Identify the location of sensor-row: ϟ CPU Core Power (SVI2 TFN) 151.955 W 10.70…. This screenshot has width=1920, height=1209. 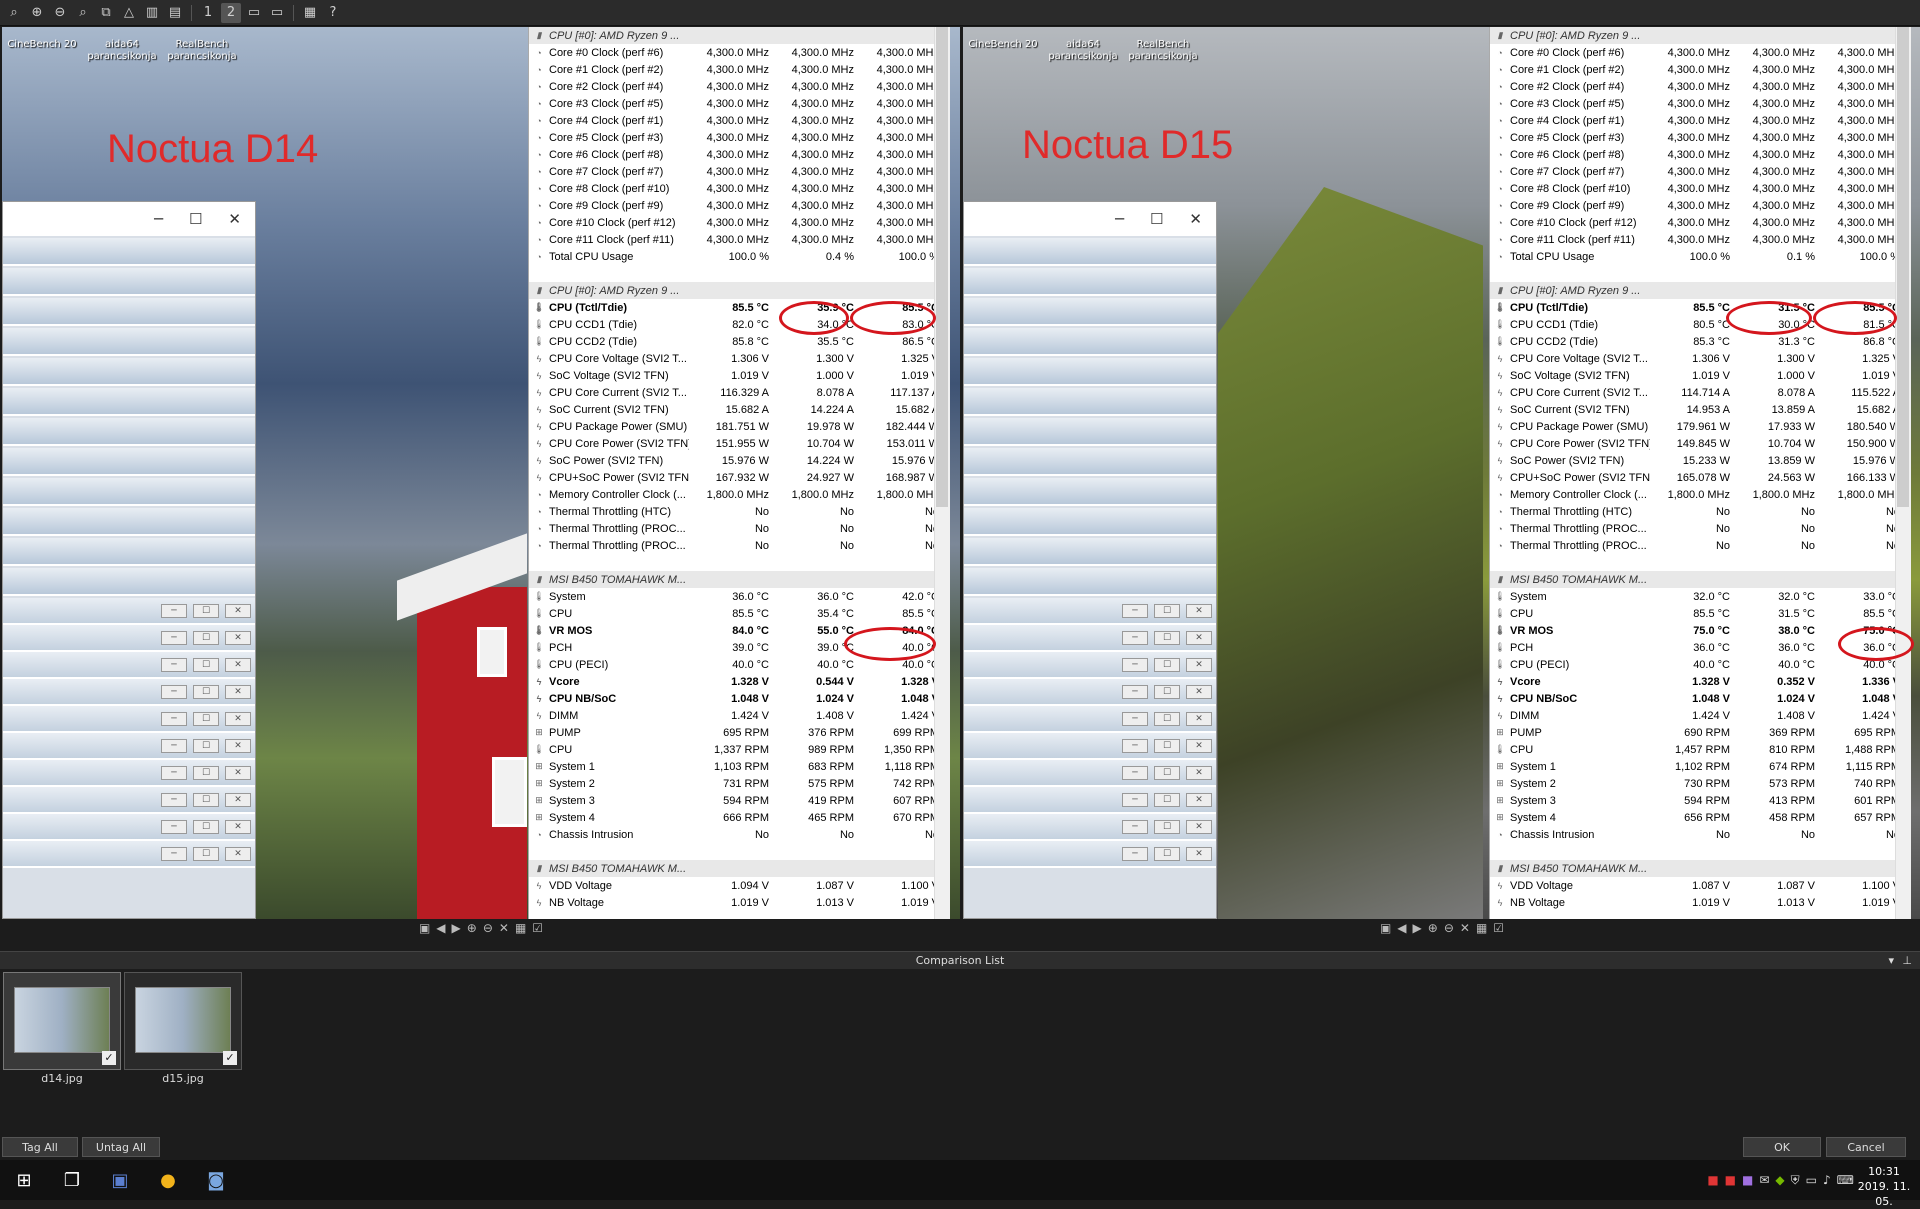
(739, 443).